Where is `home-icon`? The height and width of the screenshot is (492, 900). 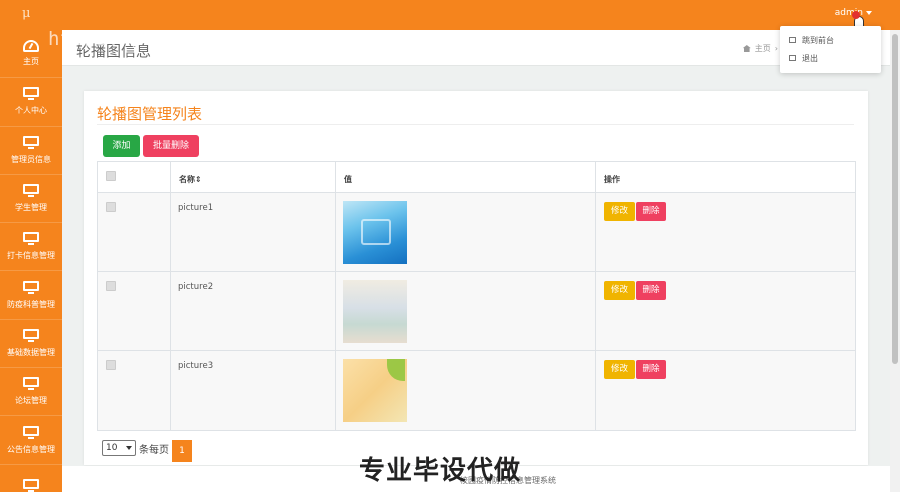
home-icon is located at coordinates (746, 48).